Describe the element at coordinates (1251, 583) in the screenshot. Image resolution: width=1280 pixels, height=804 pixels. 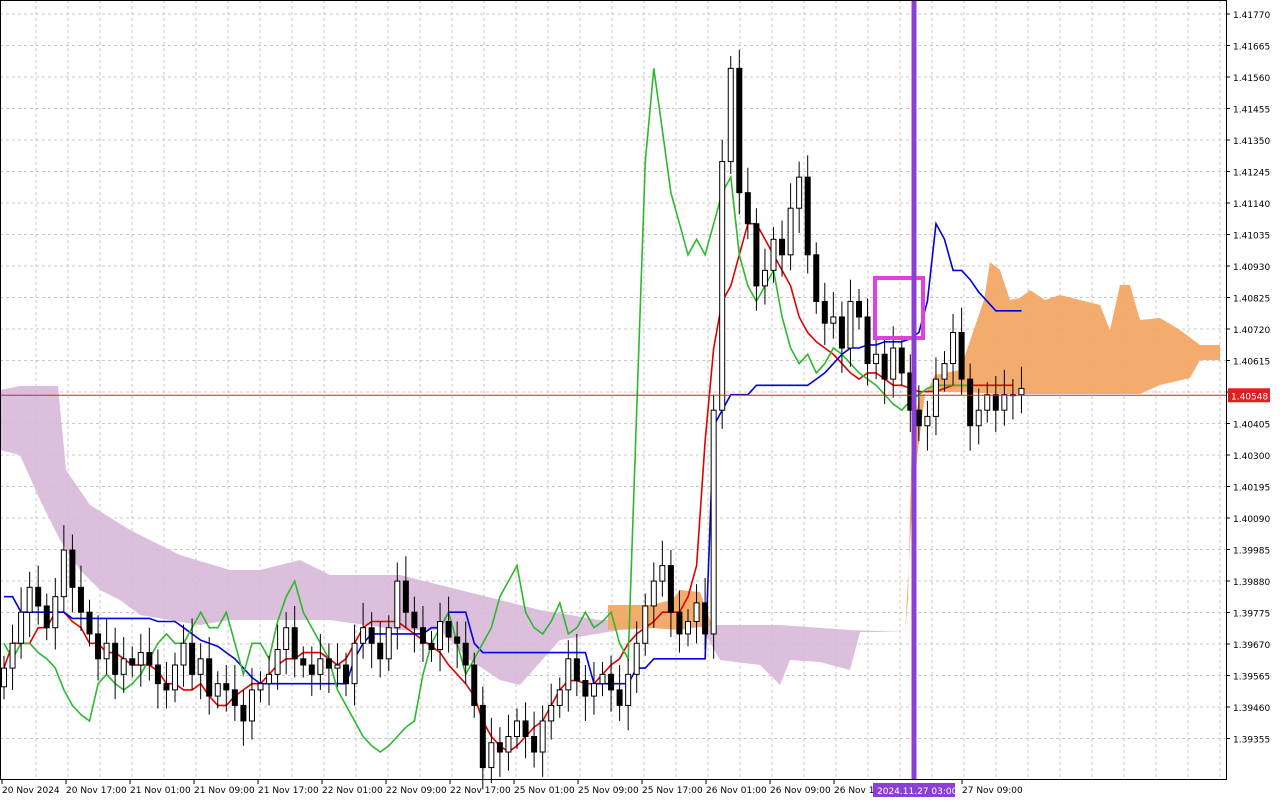
I see `price-tick-label: 1.39880` at that location.